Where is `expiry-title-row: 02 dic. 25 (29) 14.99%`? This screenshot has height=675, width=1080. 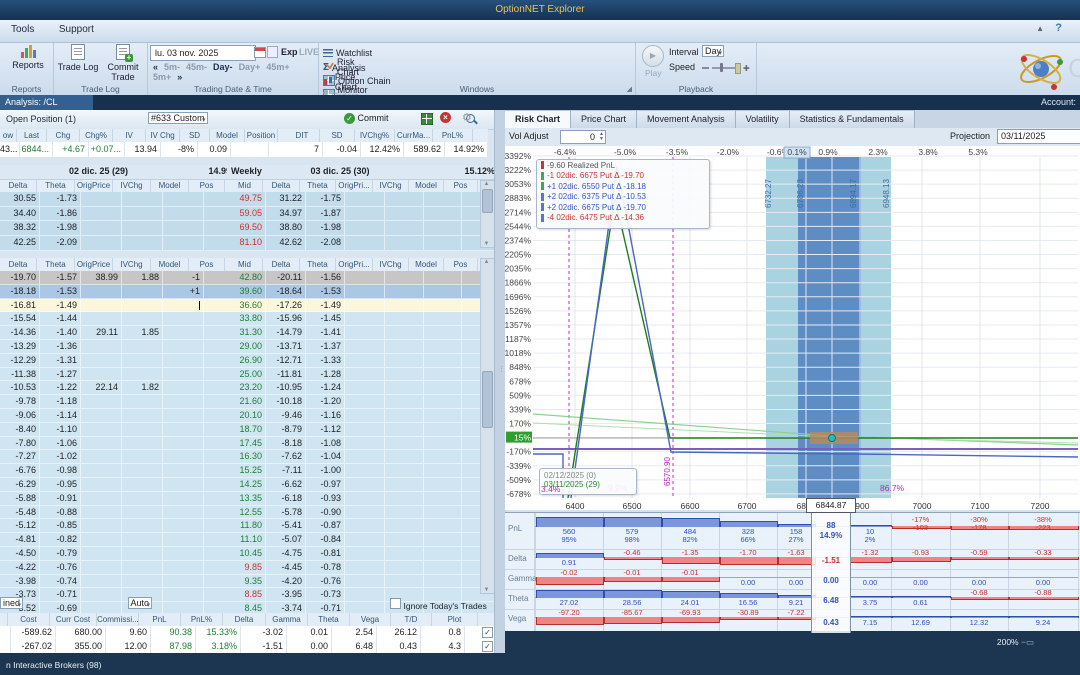
expiry-title-row: 02 dic. 25 (29) 14.99% is located at coordinates (121, 172).